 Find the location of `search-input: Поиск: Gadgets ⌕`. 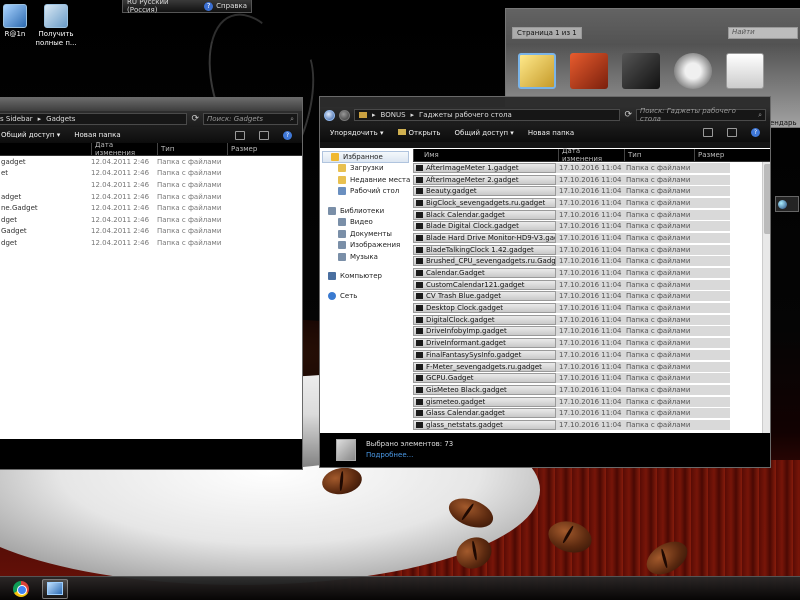

search-input: Поиск: Gadgets ⌕ is located at coordinates (250, 119).